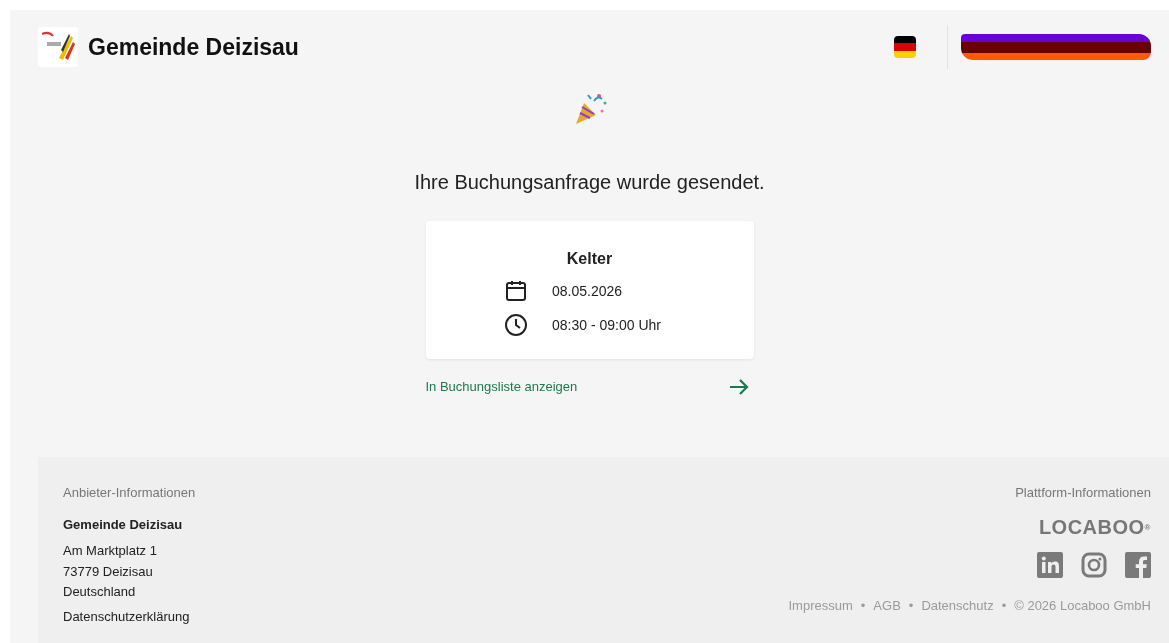 The width and height of the screenshot is (1169, 643). I want to click on municipality-logo, so click(58, 47).